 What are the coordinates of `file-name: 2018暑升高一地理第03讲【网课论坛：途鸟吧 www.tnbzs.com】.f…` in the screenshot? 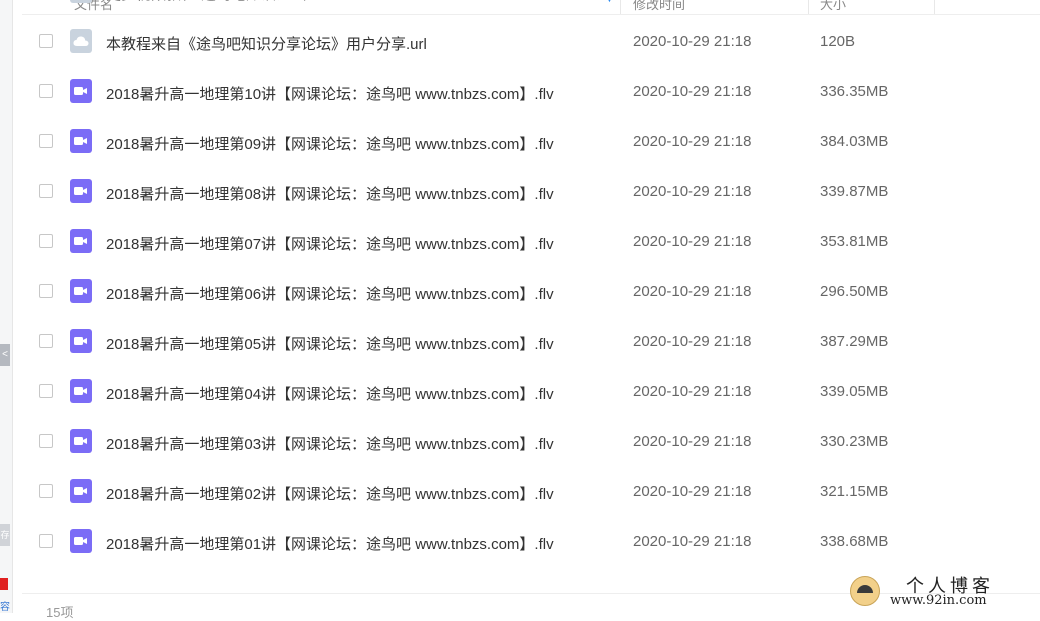 It's located at (330, 443).